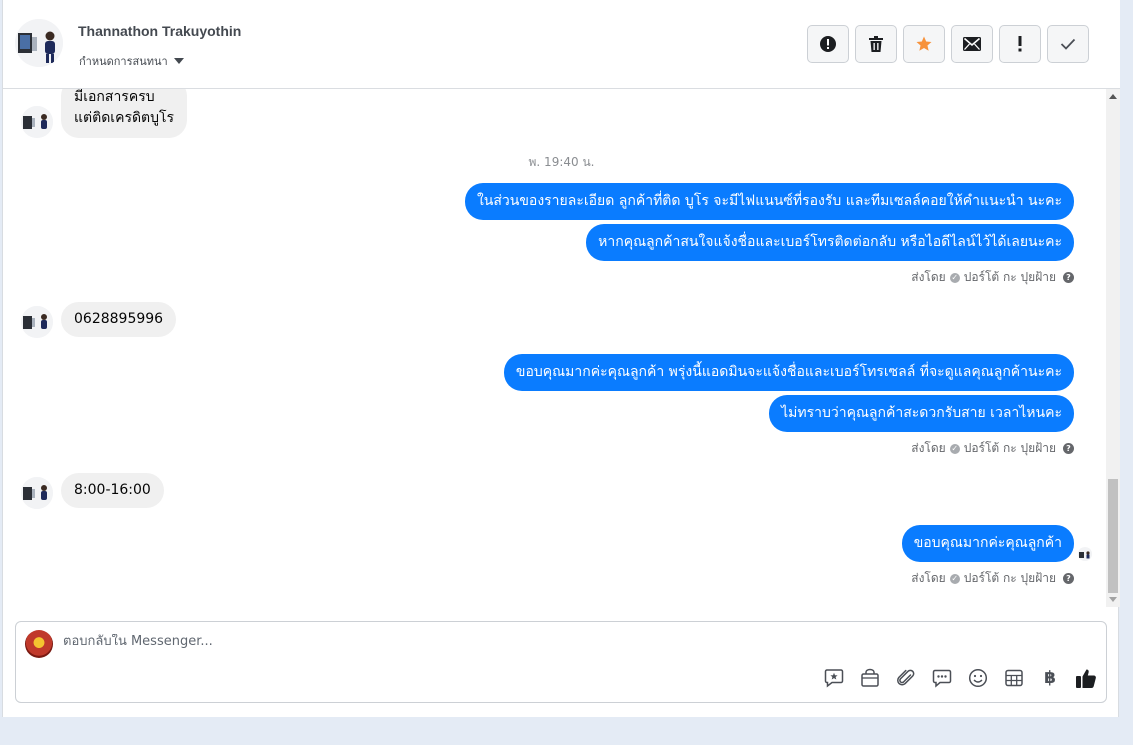 The height and width of the screenshot is (745, 1133). What do you see at coordinates (123, 61) in the screenshot?
I see `assign-label: กำหนดการสนทนา` at bounding box center [123, 61].